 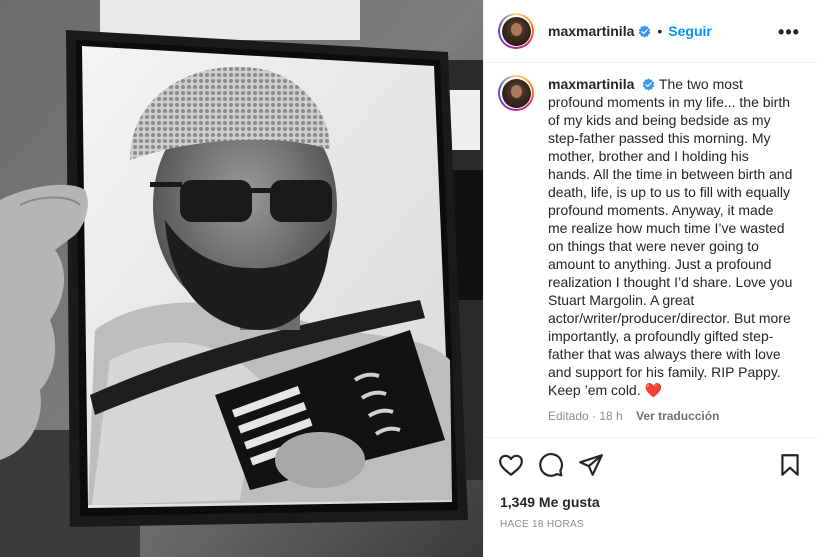 What do you see at coordinates (585, 416) in the screenshot?
I see `edited-time-label: Editado · 18 h` at bounding box center [585, 416].